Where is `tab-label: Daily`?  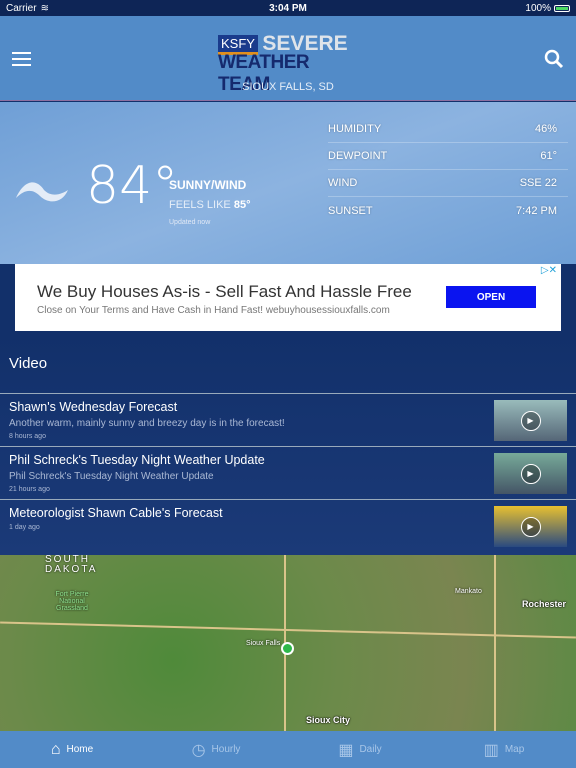 tab-label: Daily is located at coordinates (370, 749).